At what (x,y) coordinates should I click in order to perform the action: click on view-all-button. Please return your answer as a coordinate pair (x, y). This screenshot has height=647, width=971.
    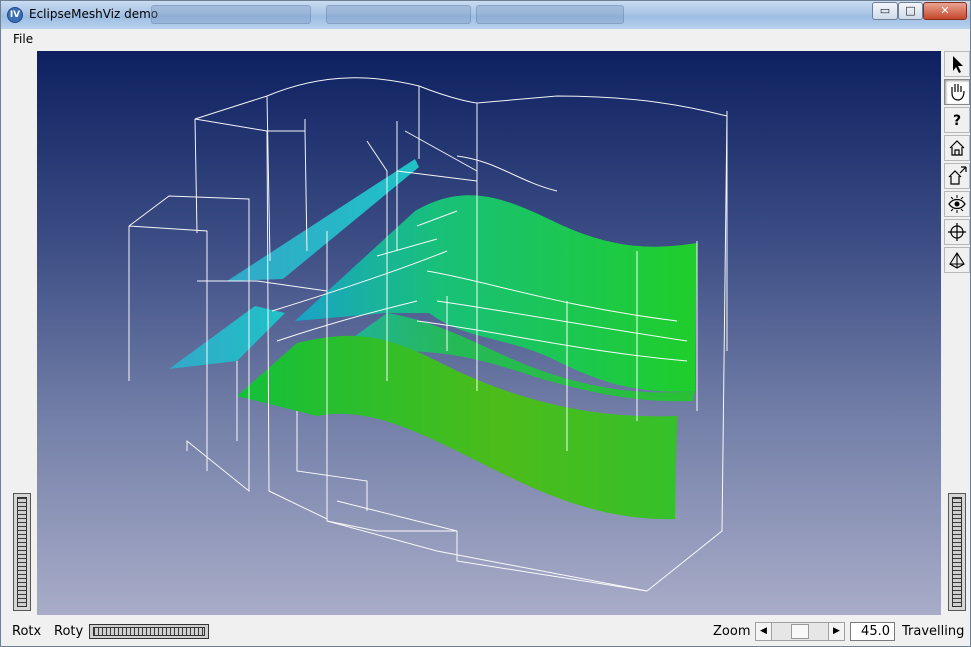
    Looking at the image, I should click on (957, 204).